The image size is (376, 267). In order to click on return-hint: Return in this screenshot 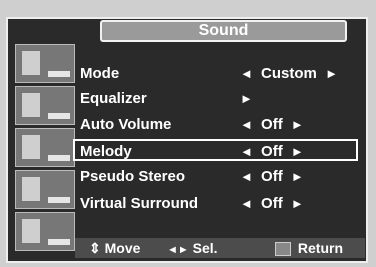, I will do `click(309, 248)`.